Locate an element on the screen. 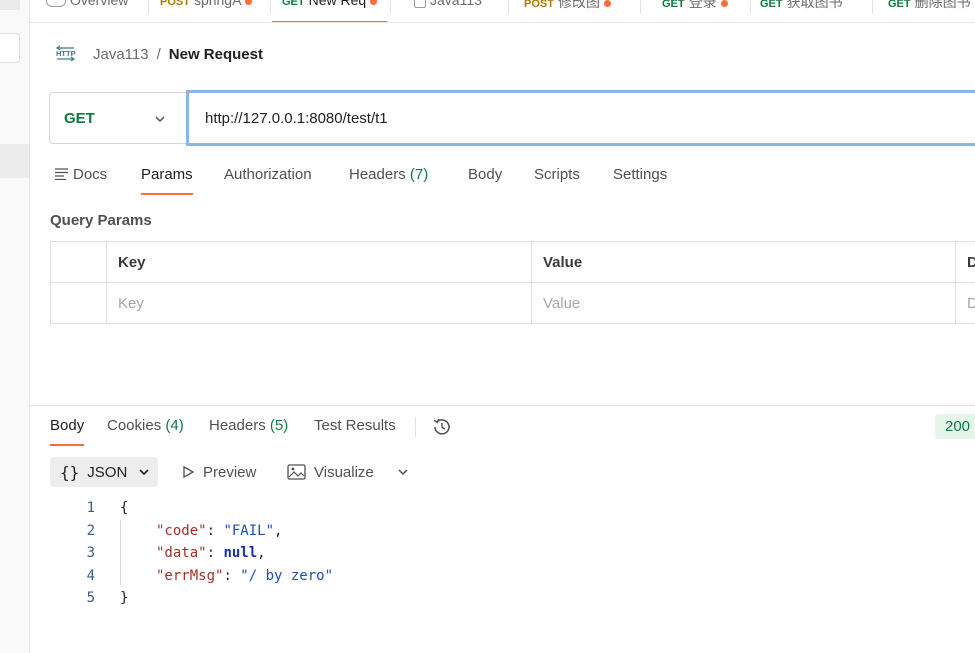 This screenshot has width=975, height=653. json-braces-icon: {} is located at coordinates (70, 472).